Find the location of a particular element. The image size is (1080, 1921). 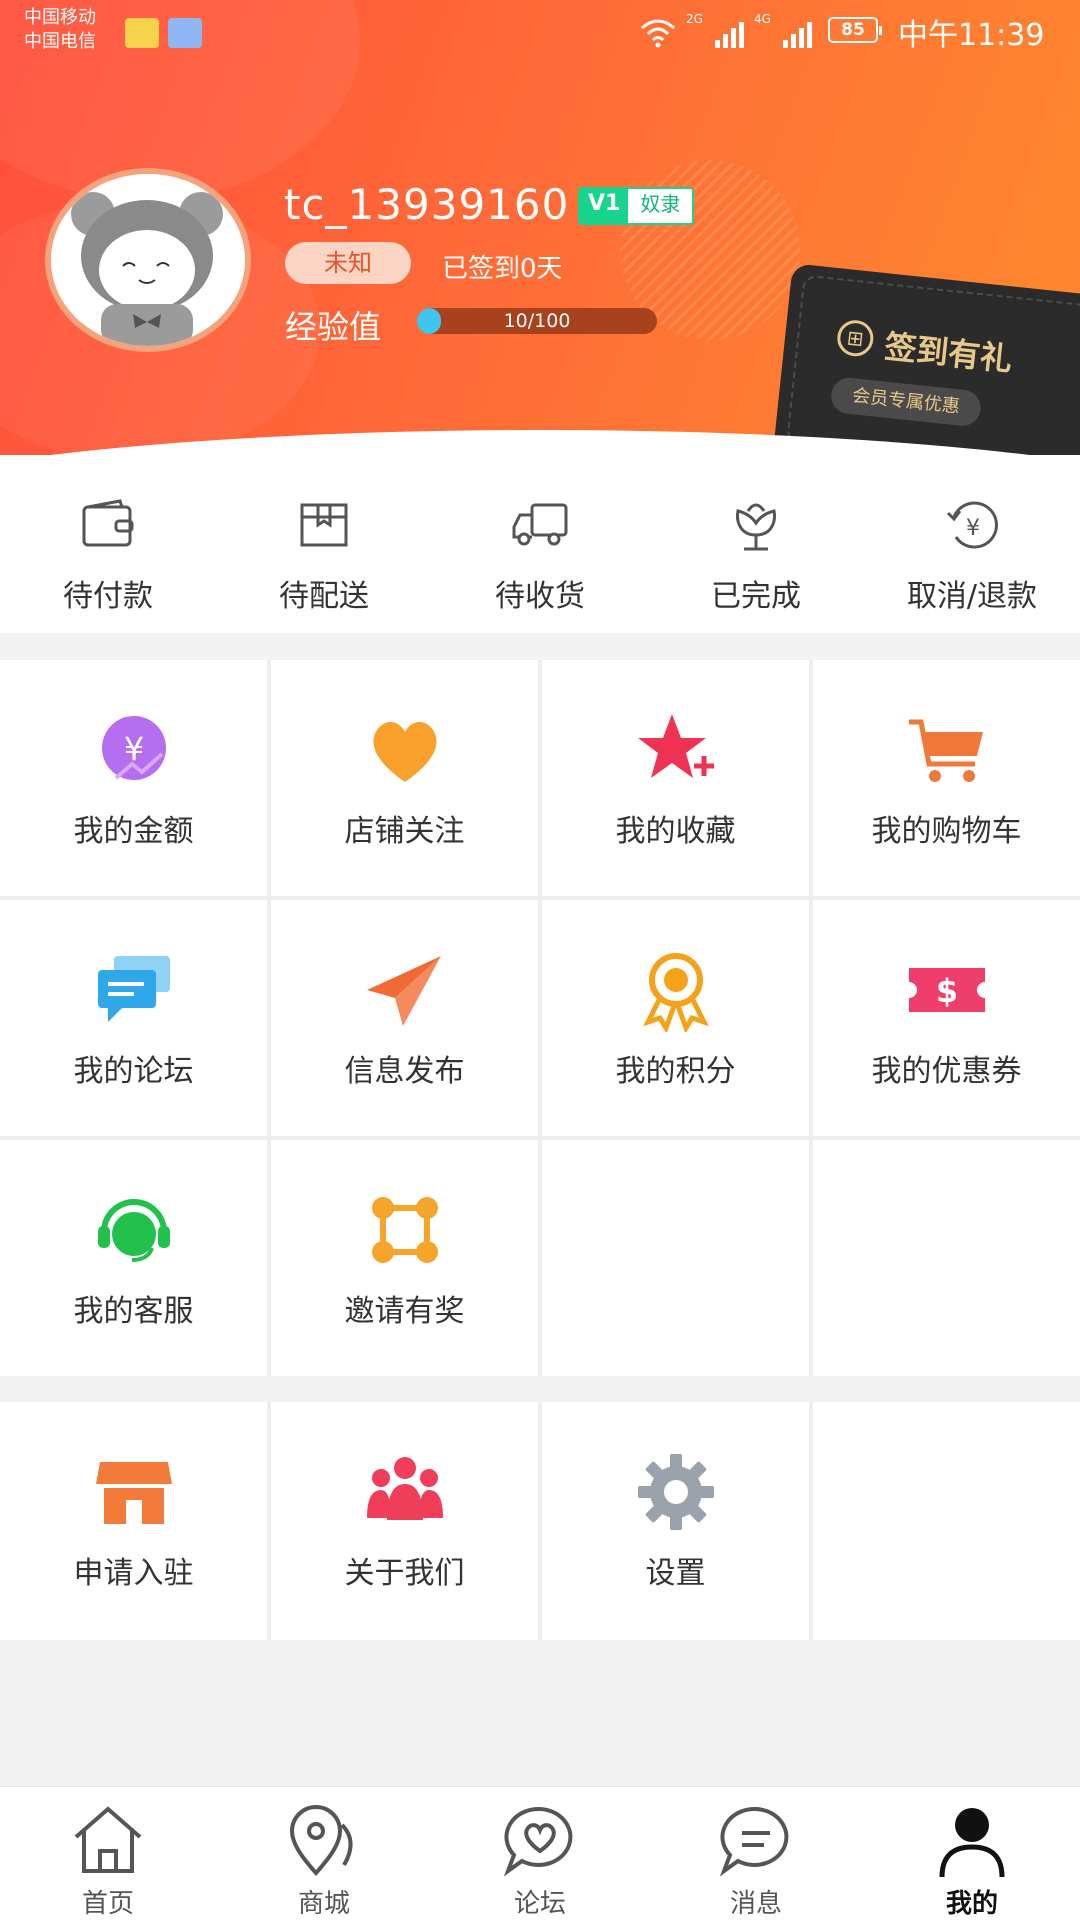

order-label: 待付款 is located at coordinates (108, 596).